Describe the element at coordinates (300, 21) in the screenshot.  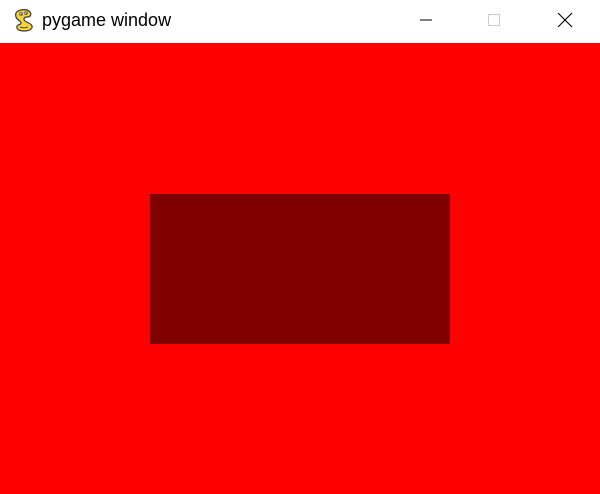
I see `title-bar: pygame window` at that location.